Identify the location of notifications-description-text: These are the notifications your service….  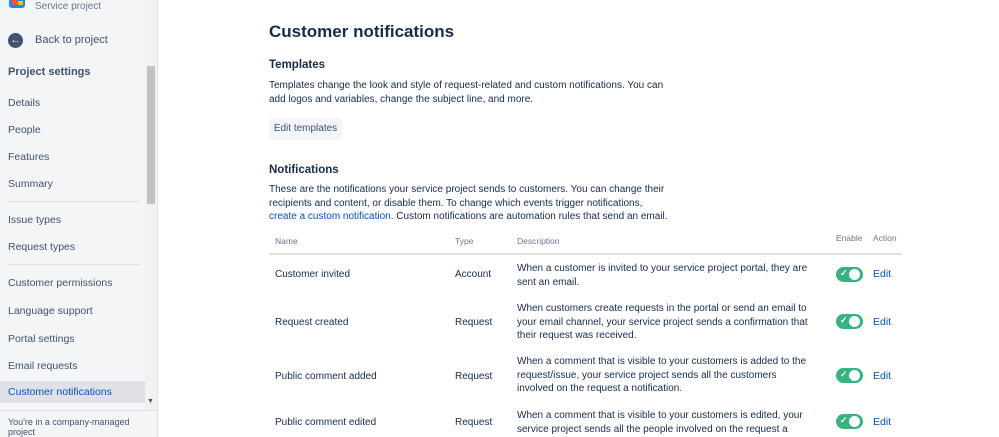
(467, 196).